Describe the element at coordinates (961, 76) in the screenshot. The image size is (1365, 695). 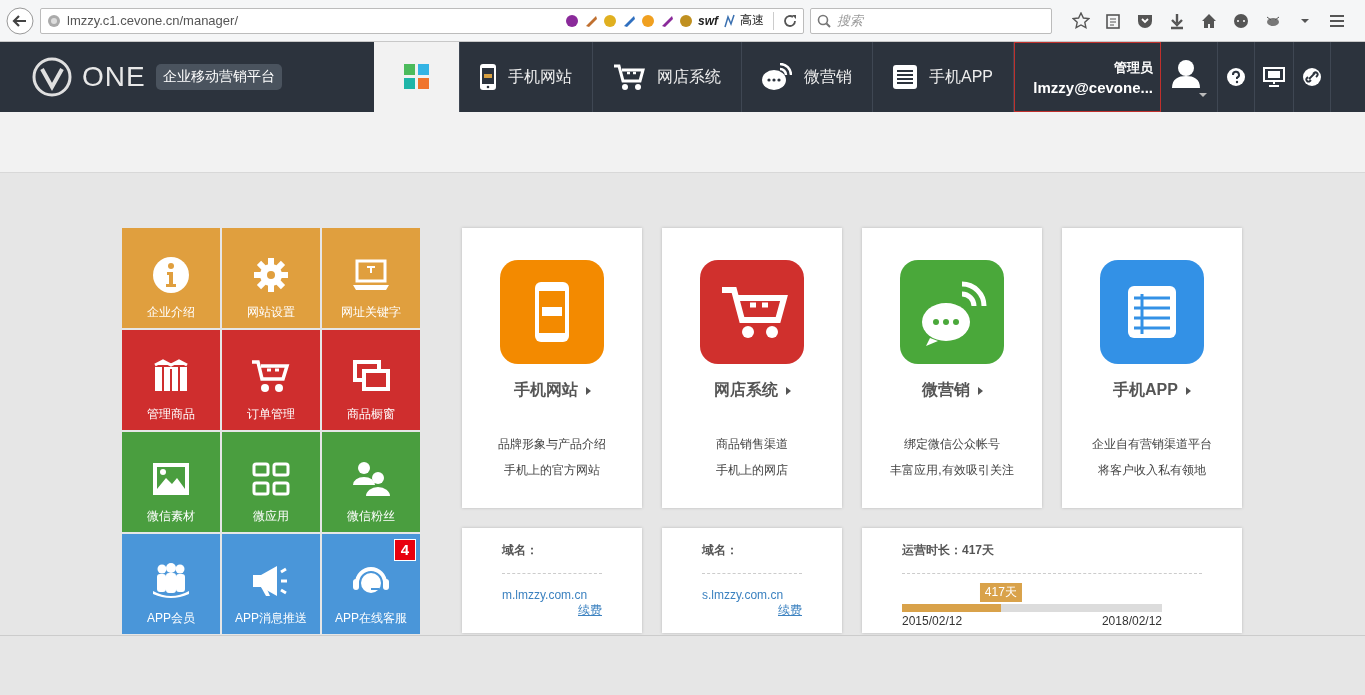
I see `nav-label: 手机APP` at that location.